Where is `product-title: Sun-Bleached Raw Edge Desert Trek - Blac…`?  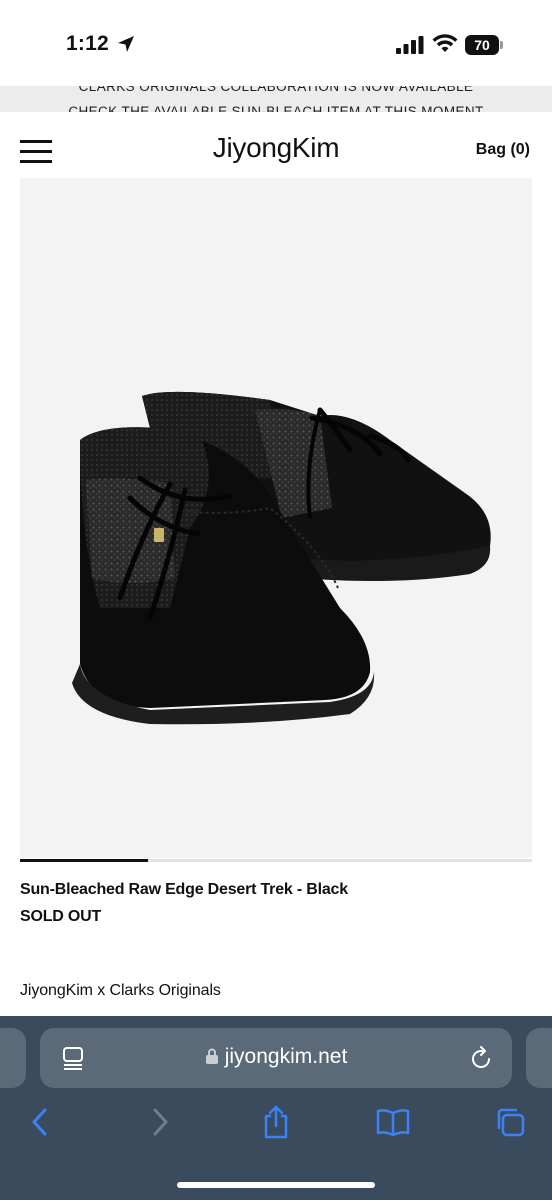 product-title: Sun-Bleached Raw Edge Desert Trek - Blac… is located at coordinates (184, 889).